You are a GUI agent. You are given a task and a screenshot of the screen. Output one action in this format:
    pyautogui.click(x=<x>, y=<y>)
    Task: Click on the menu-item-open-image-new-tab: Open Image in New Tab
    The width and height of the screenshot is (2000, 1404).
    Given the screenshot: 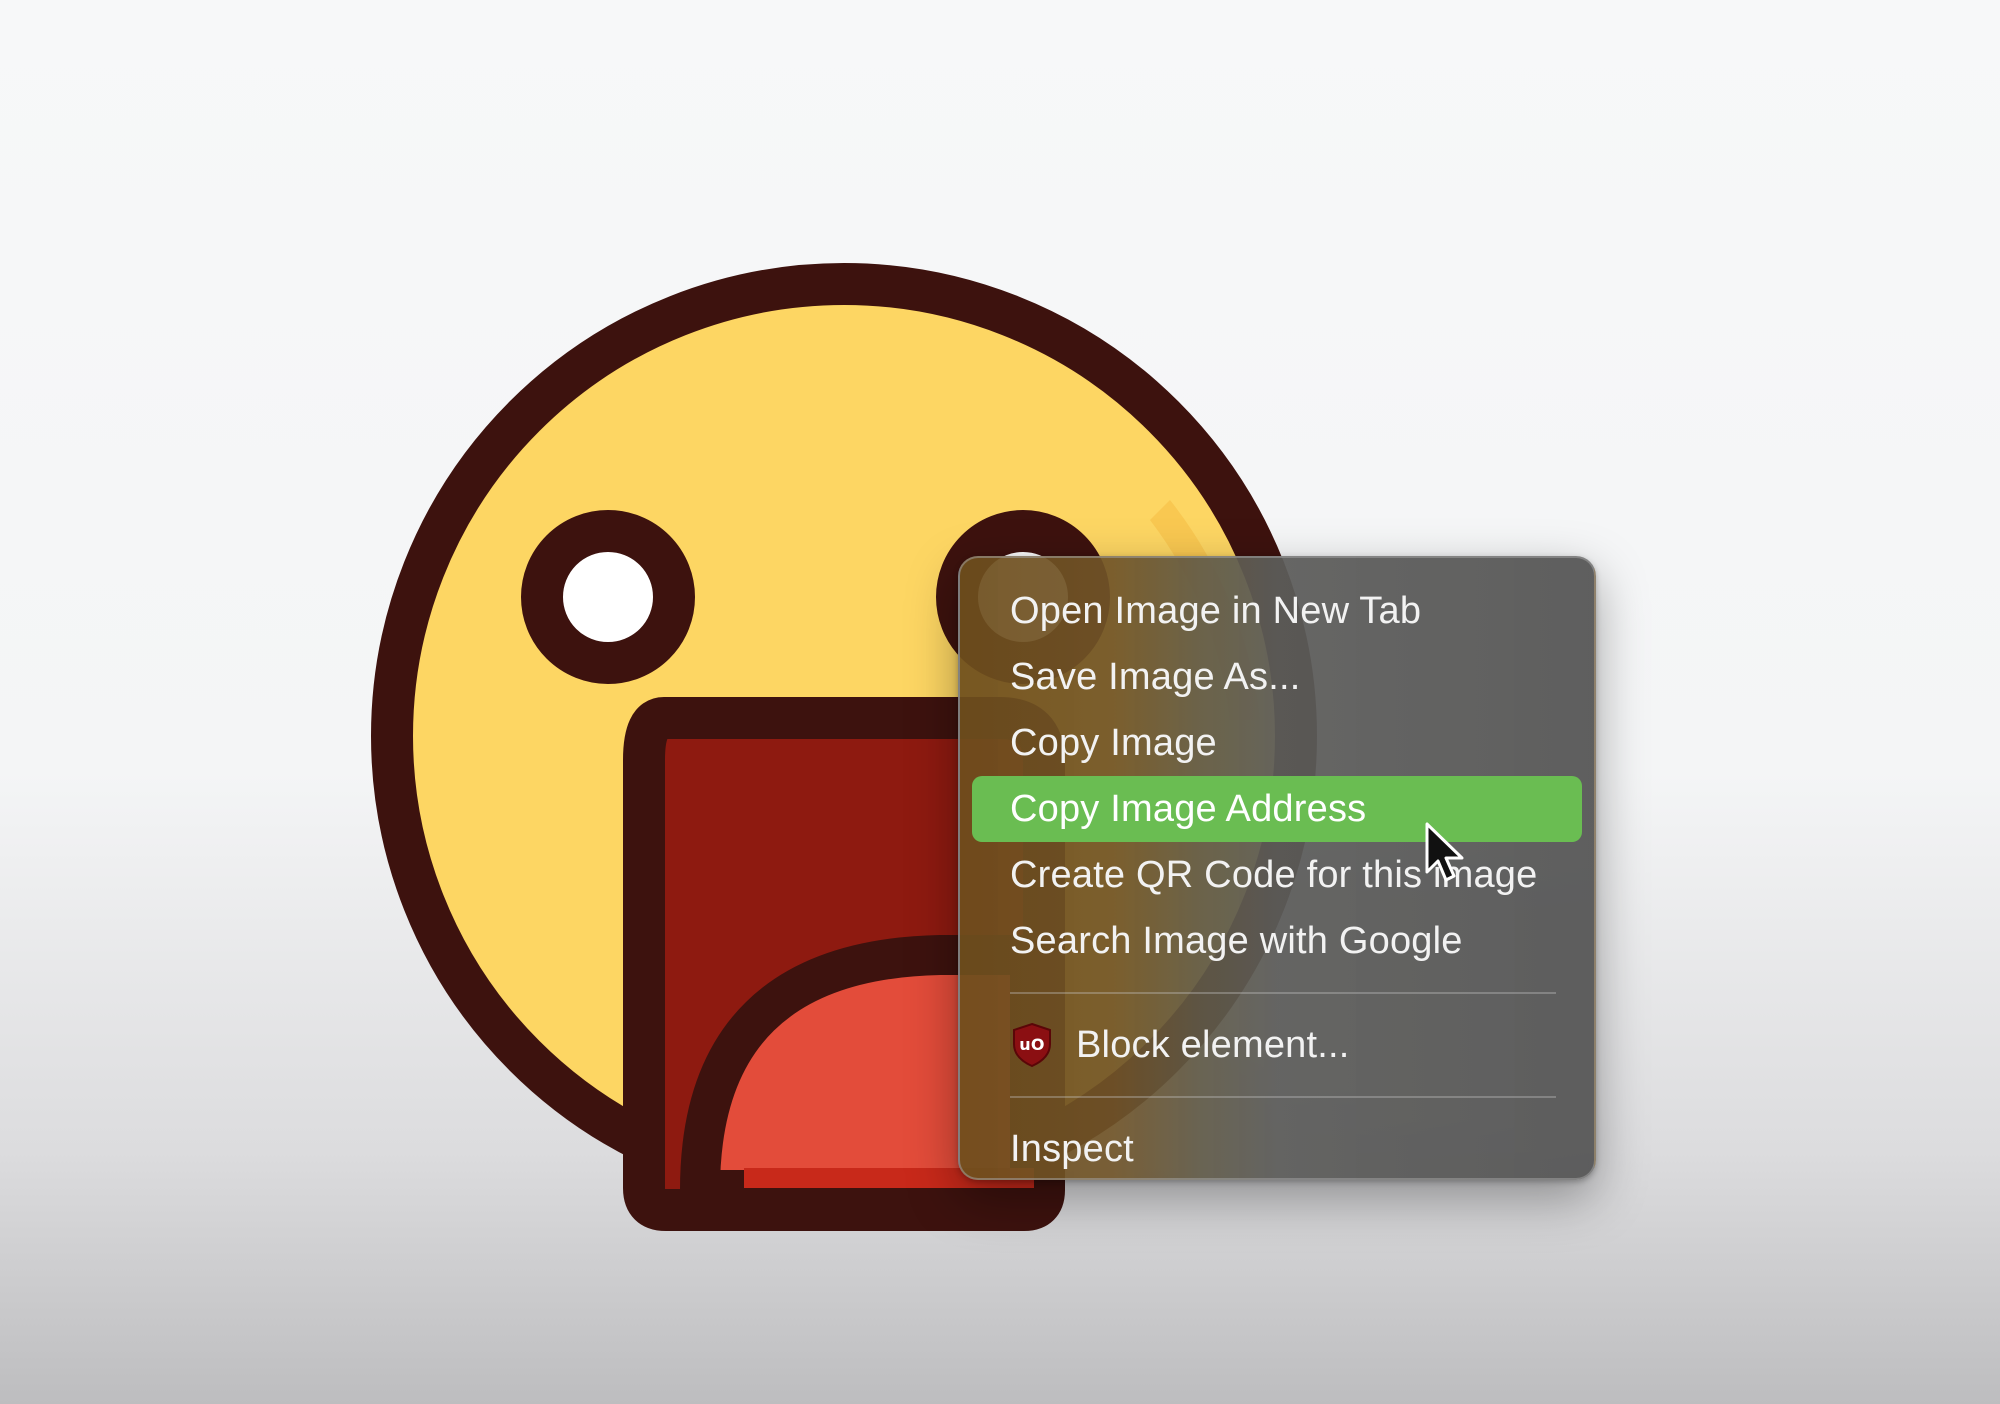 What is the action you would take?
    pyautogui.click(x=1277, y=611)
    